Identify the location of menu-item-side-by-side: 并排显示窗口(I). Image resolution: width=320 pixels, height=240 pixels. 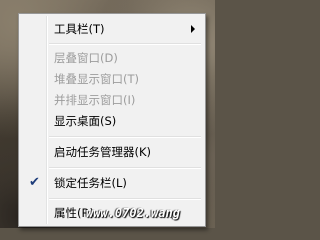
(112, 100).